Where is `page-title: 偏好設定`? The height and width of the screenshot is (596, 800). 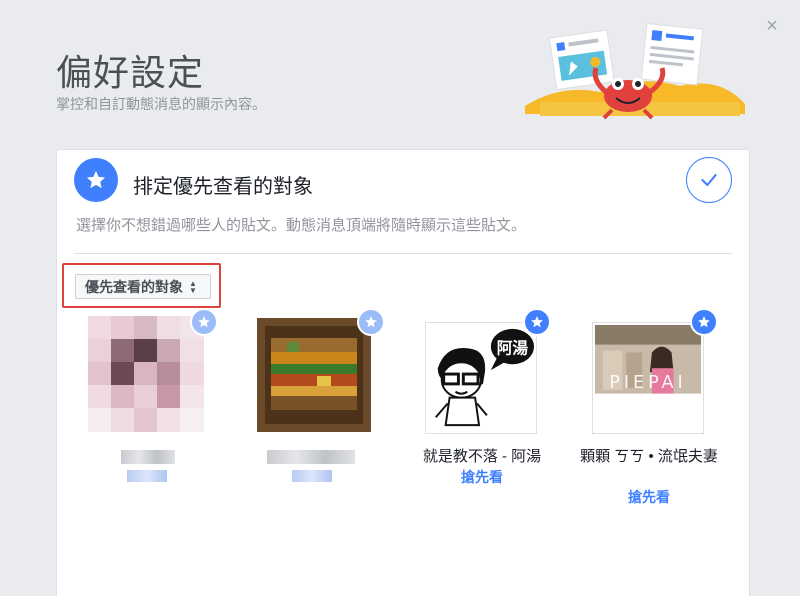
page-title: 偏好設定 is located at coordinates (130, 72).